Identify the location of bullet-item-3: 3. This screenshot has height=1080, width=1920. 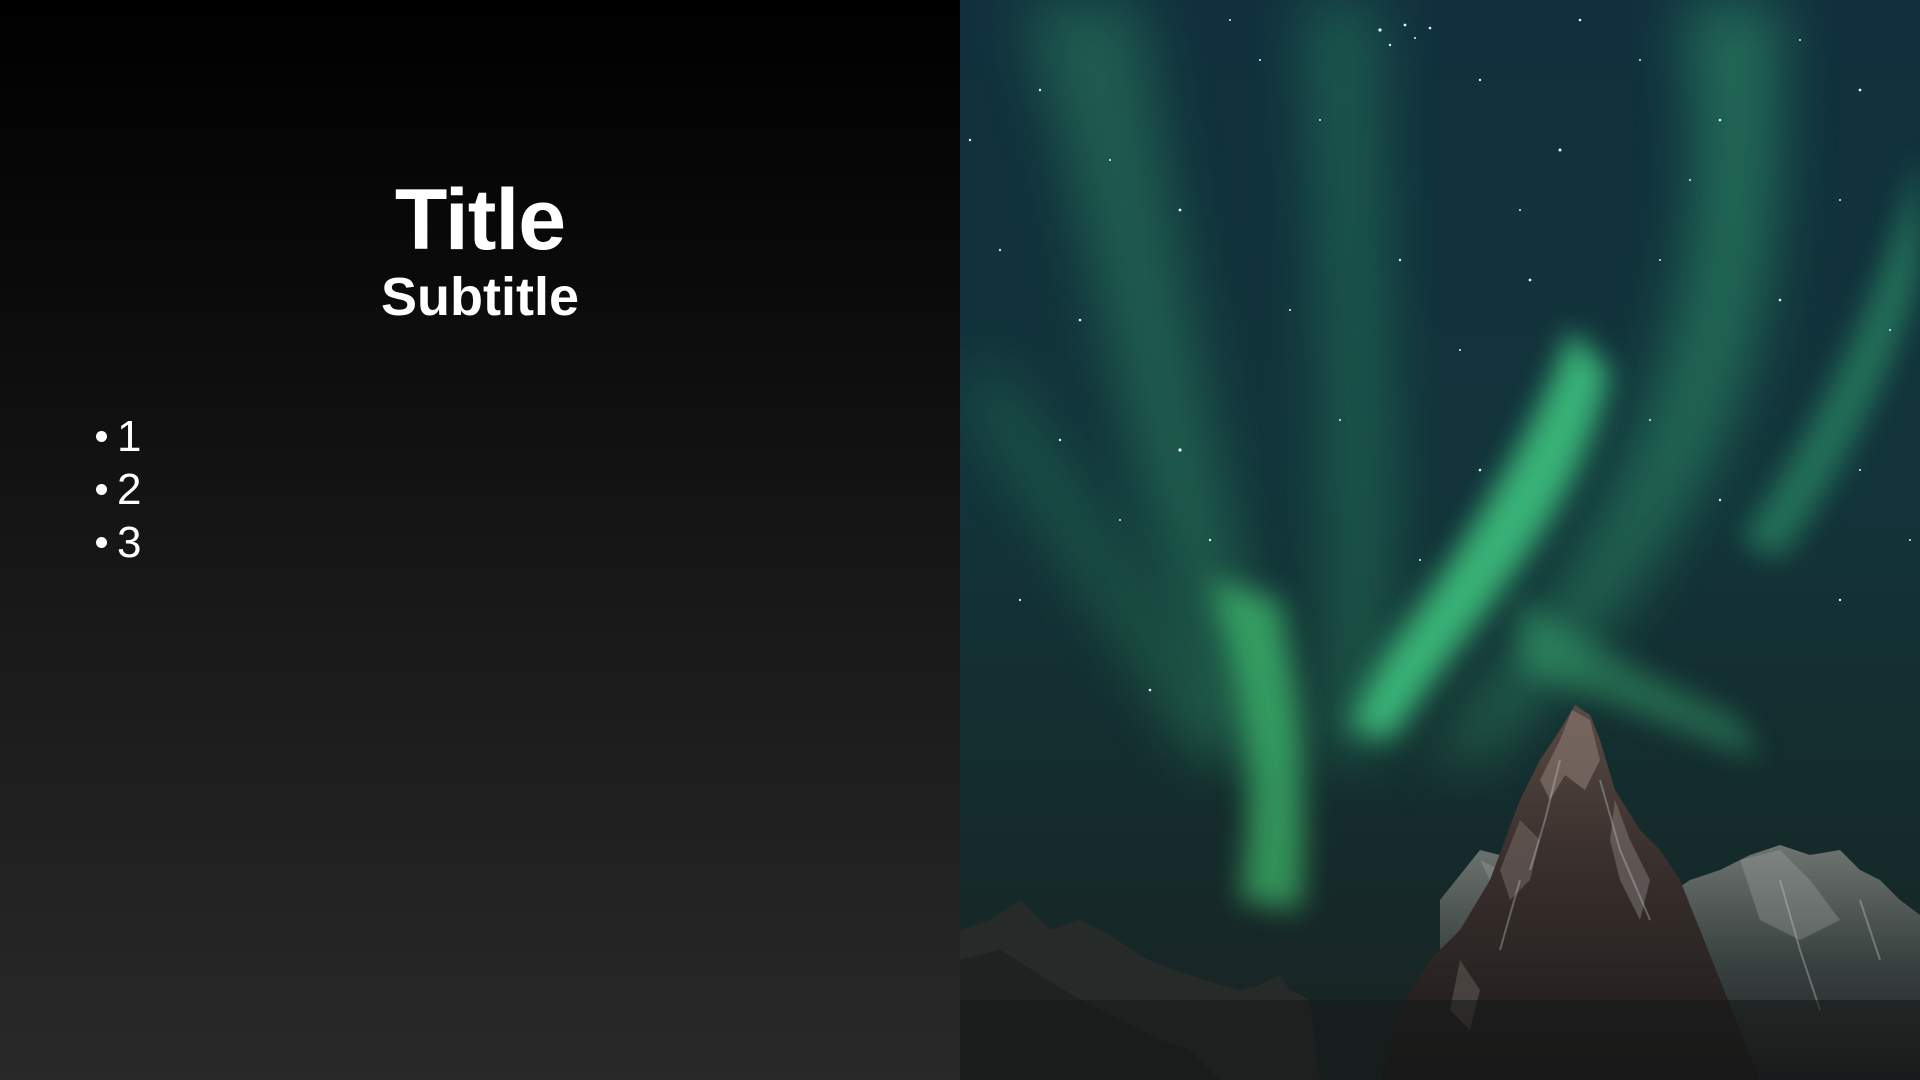
(118, 542).